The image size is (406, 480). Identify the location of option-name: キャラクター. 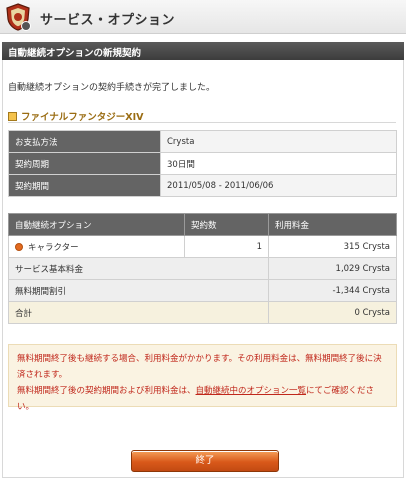
(53, 247).